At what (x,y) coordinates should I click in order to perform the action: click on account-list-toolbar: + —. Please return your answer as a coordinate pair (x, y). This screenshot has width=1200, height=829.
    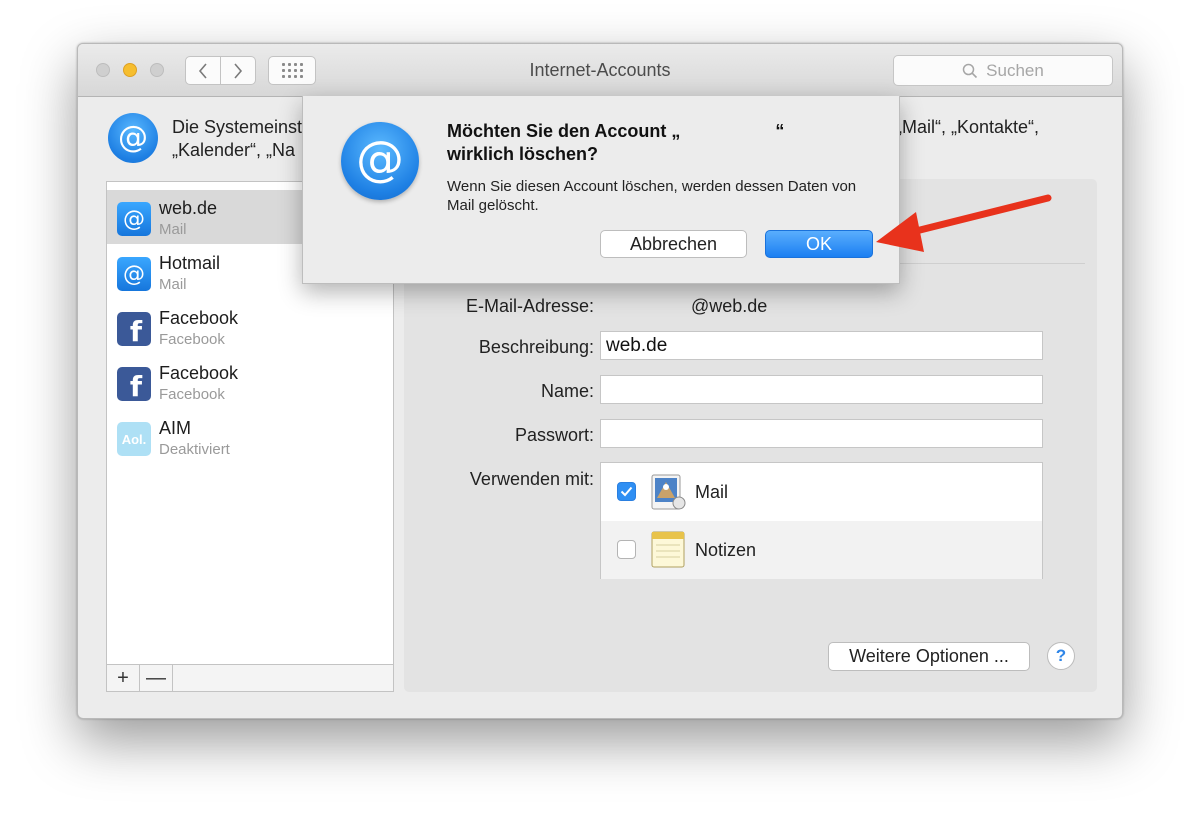
    Looking at the image, I should click on (250, 678).